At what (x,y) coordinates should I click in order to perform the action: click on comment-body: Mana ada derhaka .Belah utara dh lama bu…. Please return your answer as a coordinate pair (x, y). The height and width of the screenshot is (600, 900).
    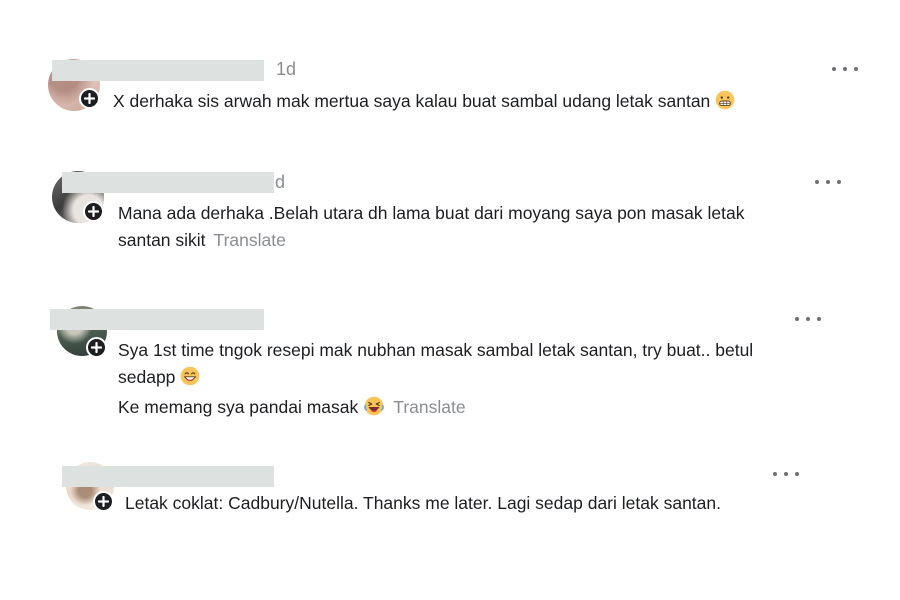
    Looking at the image, I should click on (431, 227).